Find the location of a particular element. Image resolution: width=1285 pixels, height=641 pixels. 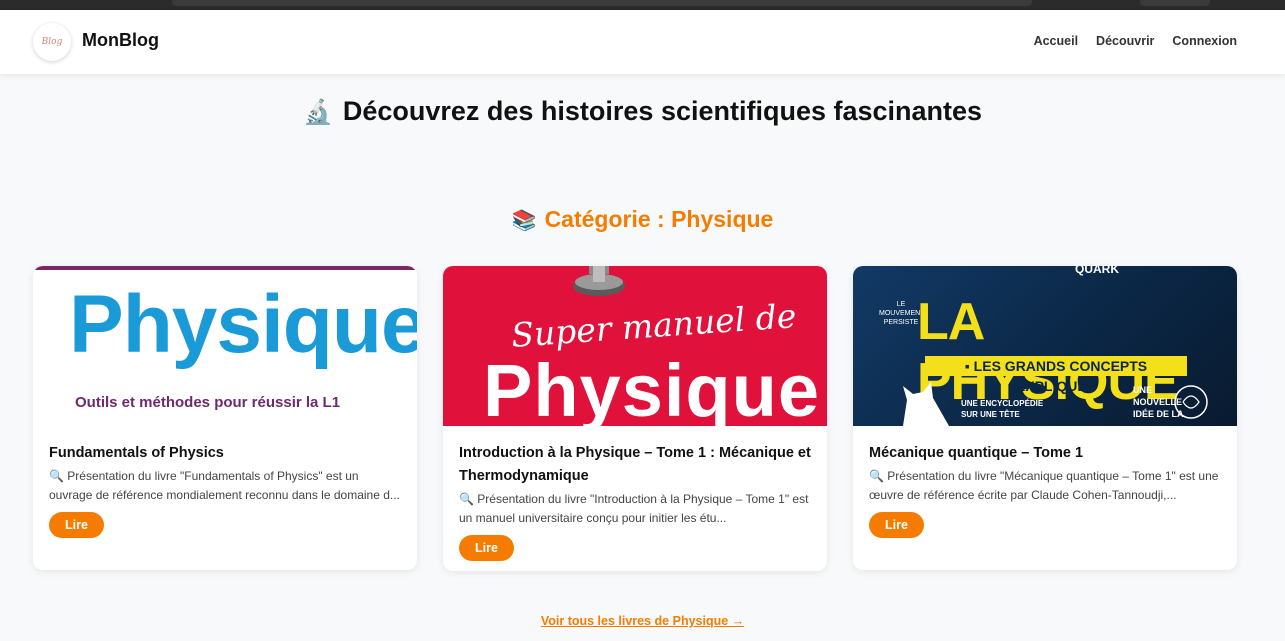

nav-accueil: Accueil is located at coordinates (1056, 41).